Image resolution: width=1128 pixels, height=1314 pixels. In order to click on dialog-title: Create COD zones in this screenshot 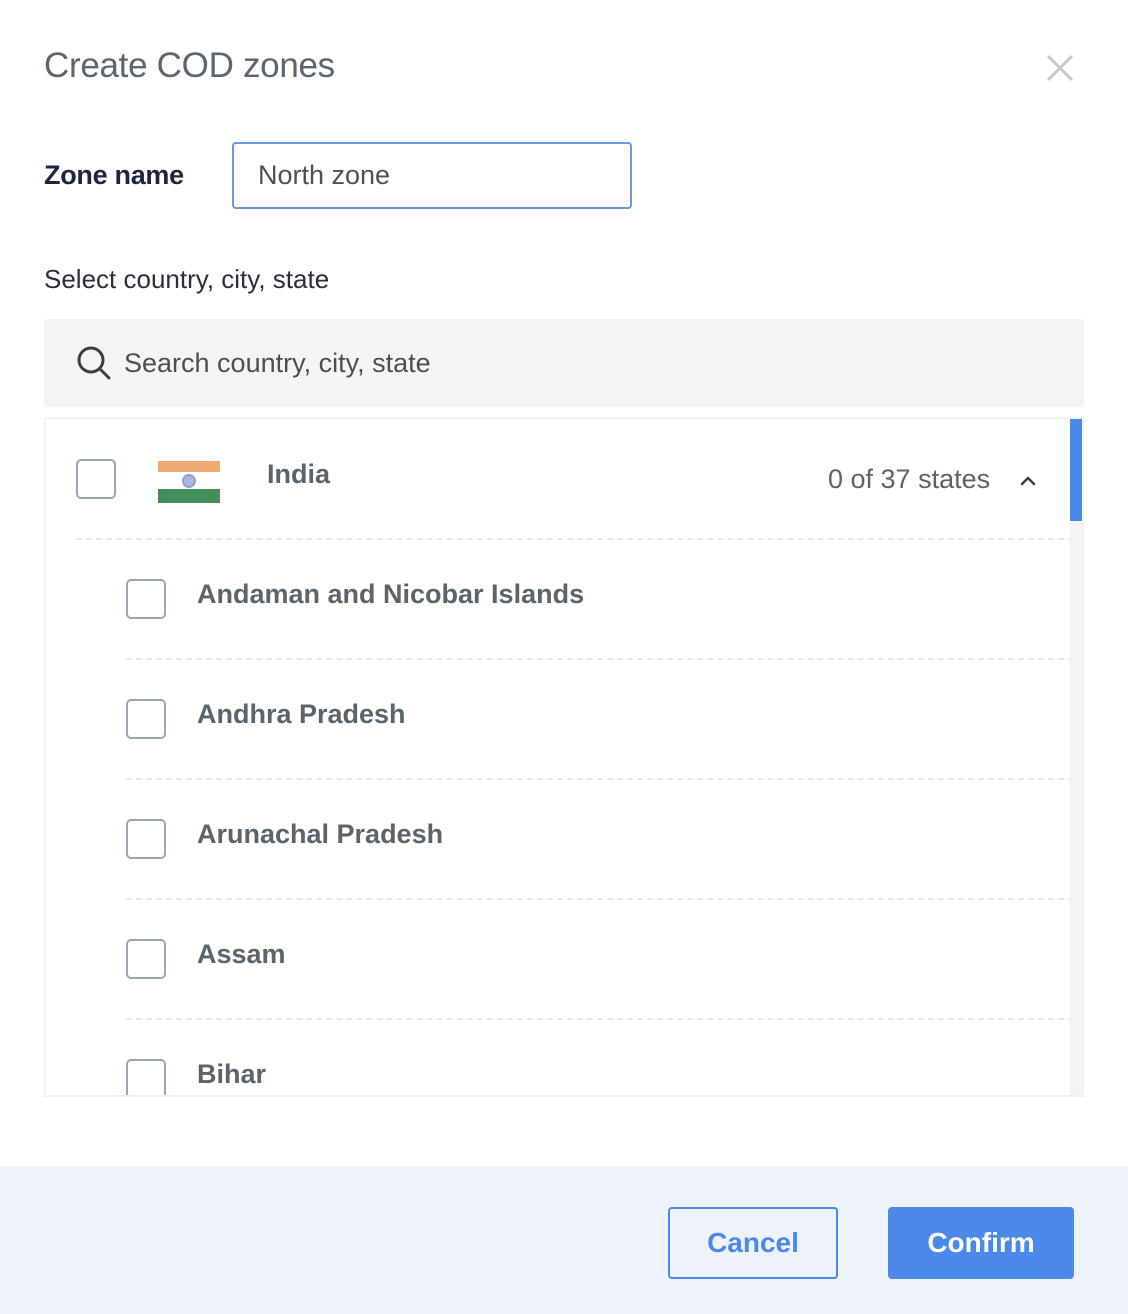, I will do `click(189, 65)`.